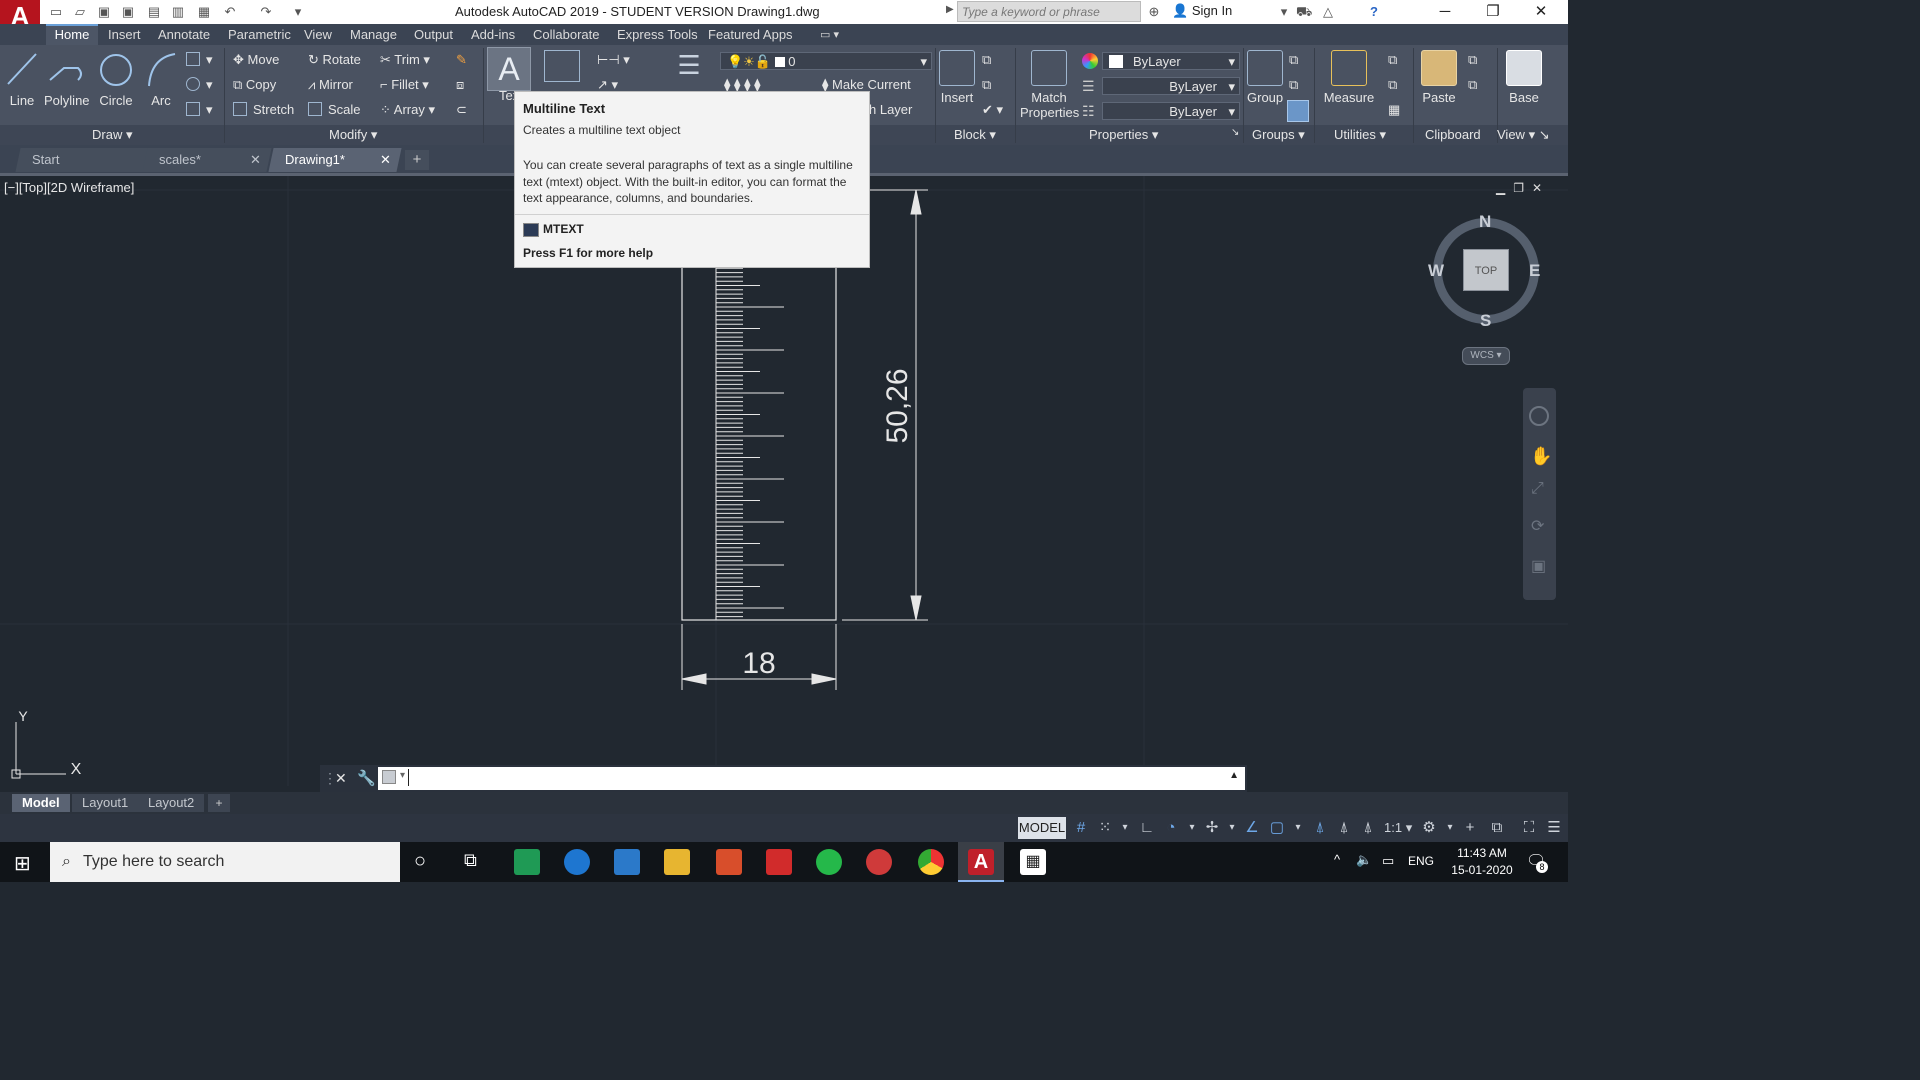  Describe the element at coordinates (199, 60) in the screenshot. I see `rectangle-tool: ▾` at that location.